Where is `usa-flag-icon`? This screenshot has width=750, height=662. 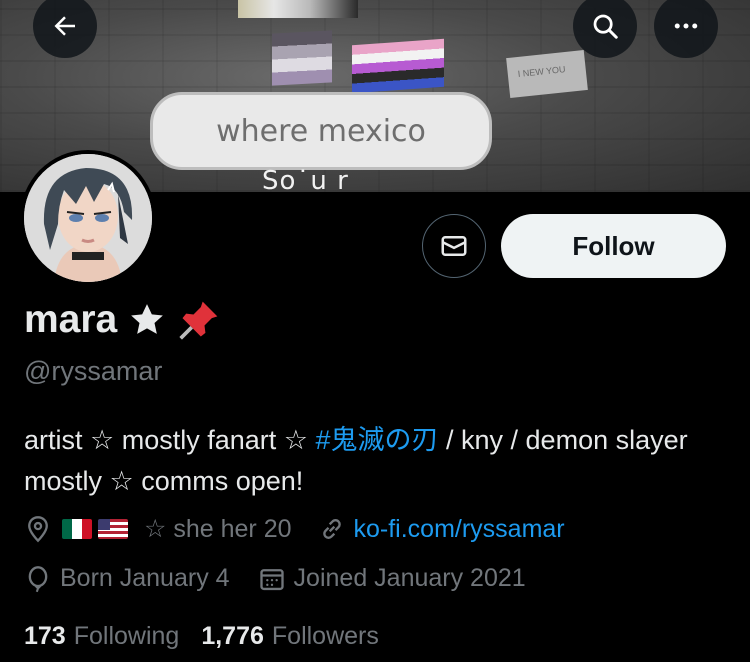
usa-flag-icon is located at coordinates (113, 529).